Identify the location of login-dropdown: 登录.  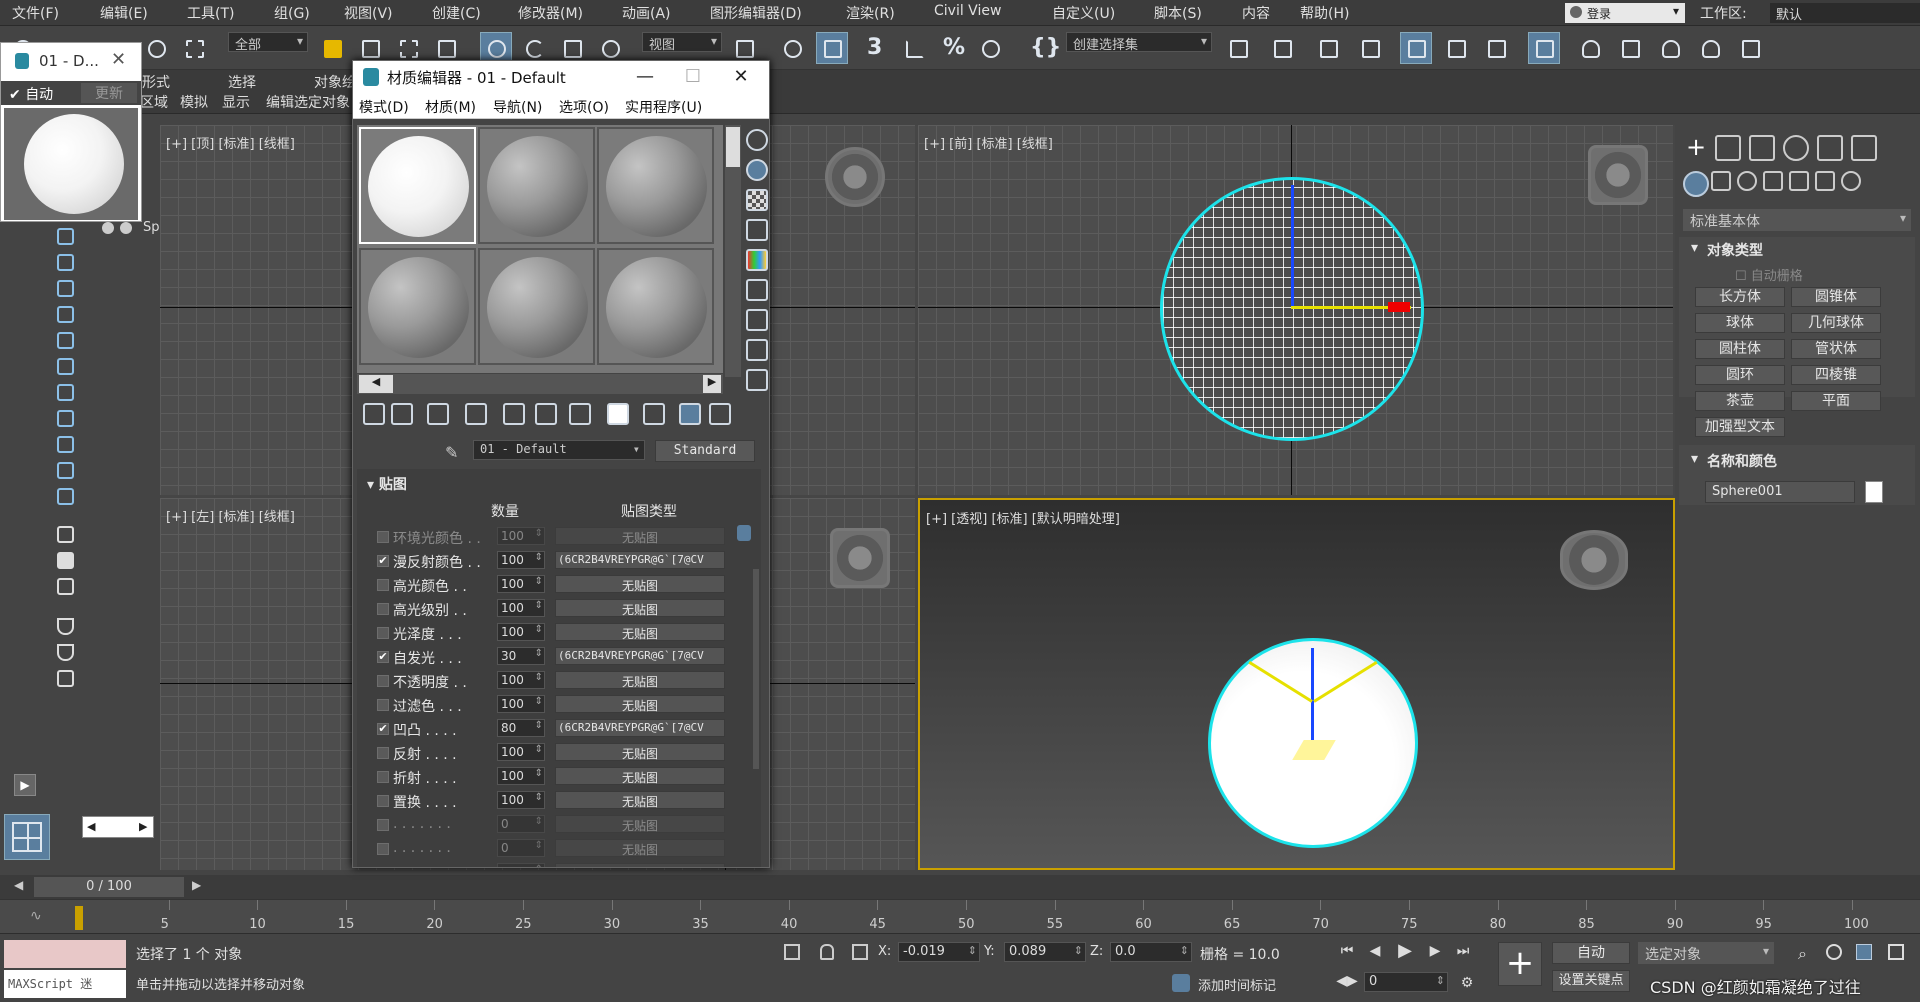
(1625, 13).